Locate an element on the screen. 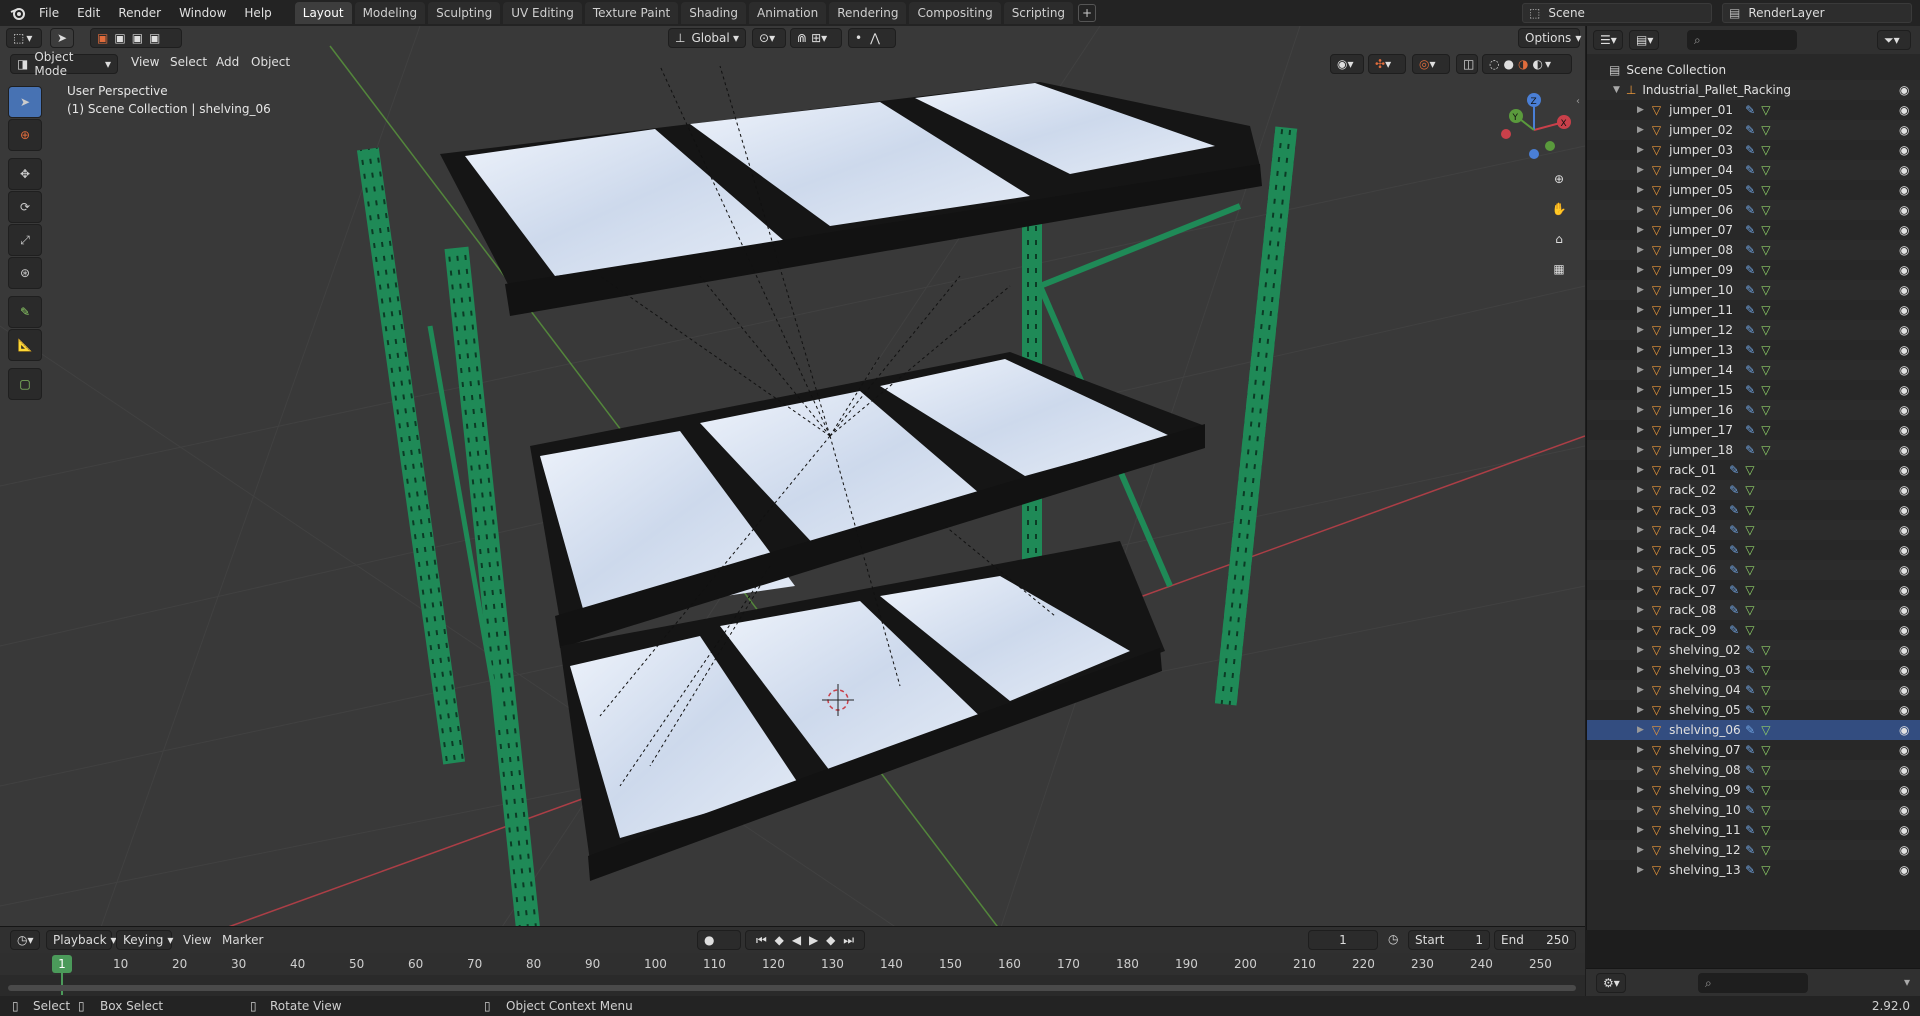 The height and width of the screenshot is (1016, 1920). pan-view-button: ✋ is located at coordinates (1559, 209).